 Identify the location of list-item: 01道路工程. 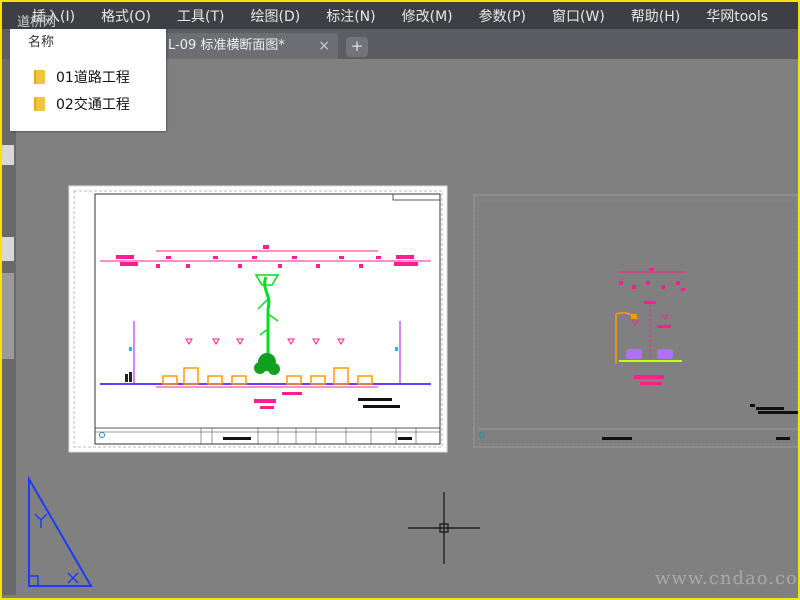
(82, 77).